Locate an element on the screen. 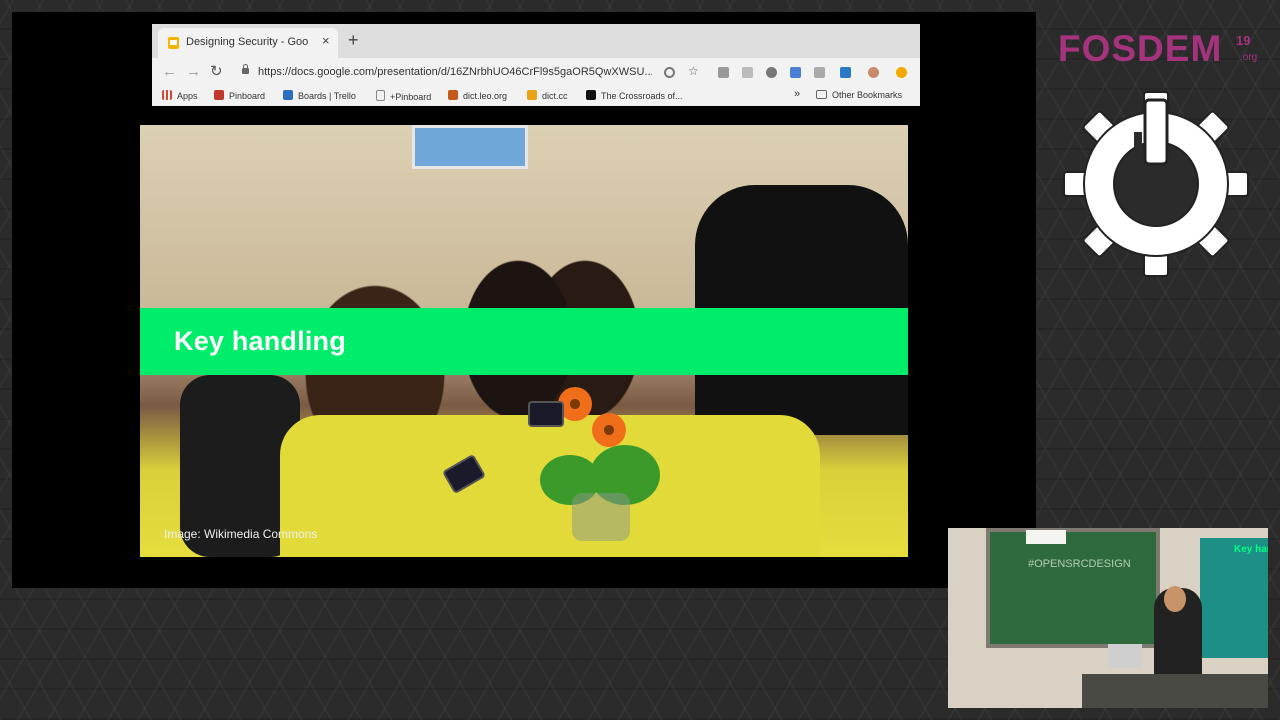  bookmark-plus-pinboard: +Pinboard is located at coordinates (403, 96).